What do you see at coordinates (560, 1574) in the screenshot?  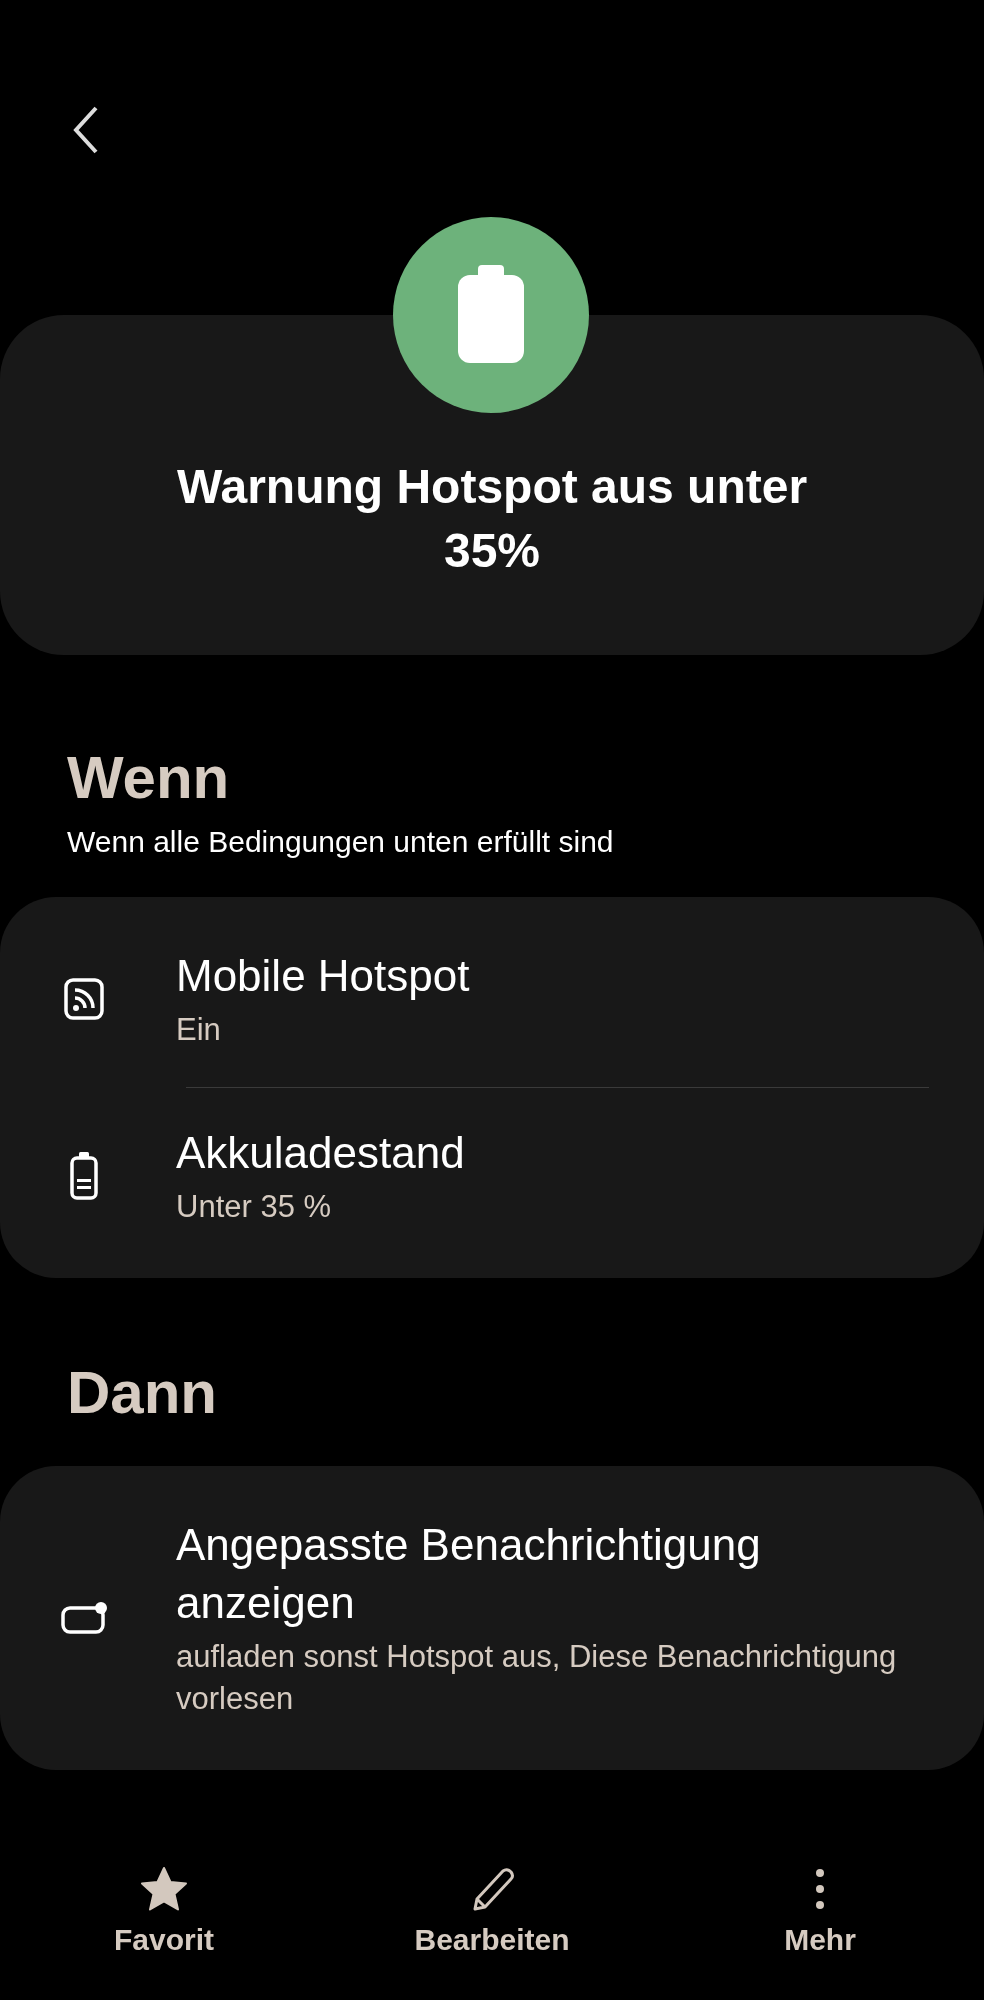 I see `item-title: Angepasste Benachrichtigung anzeigen` at bounding box center [560, 1574].